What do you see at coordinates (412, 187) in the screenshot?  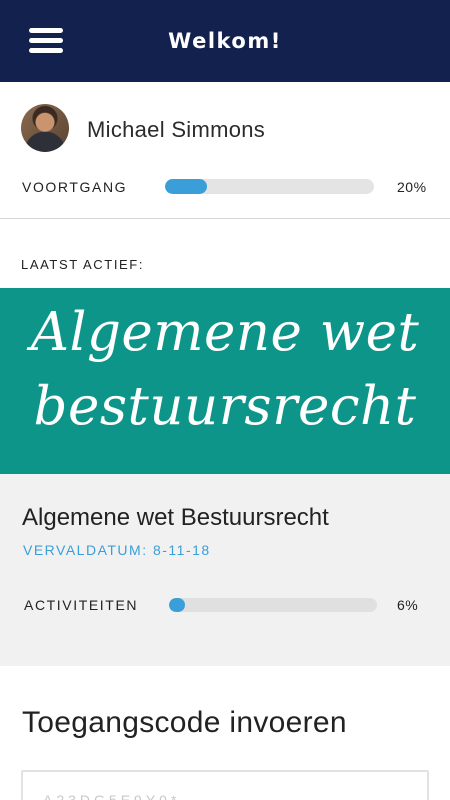 I see `progress-percentage: 20%` at bounding box center [412, 187].